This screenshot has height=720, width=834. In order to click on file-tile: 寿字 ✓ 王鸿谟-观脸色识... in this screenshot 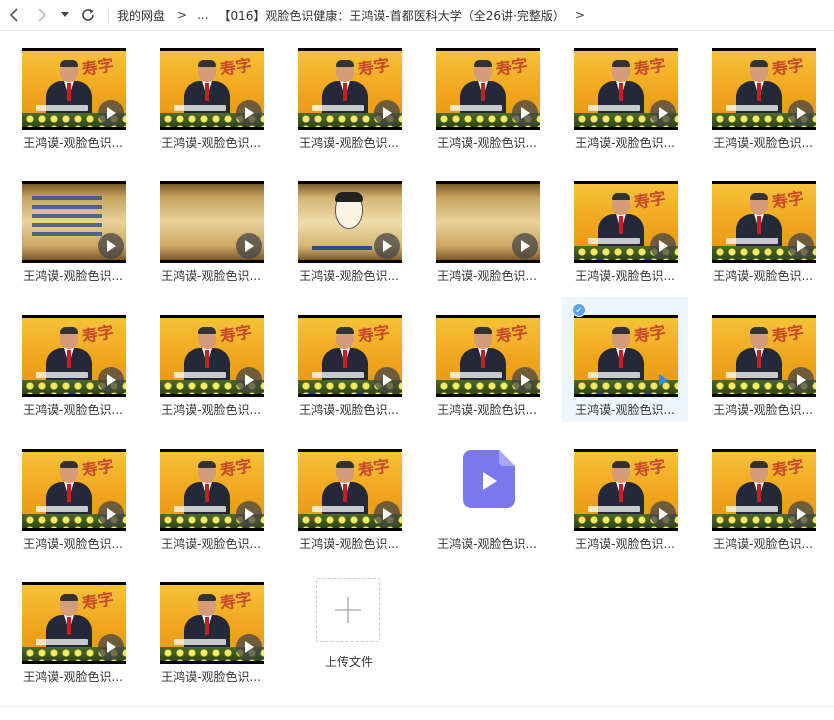, I will do `click(625, 359)`.